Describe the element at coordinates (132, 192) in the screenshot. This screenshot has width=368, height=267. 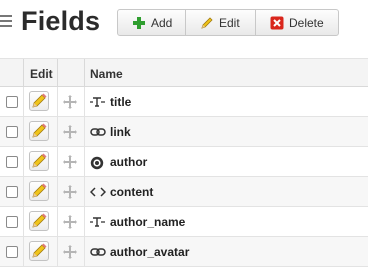
I see `field-name-label: content` at that location.